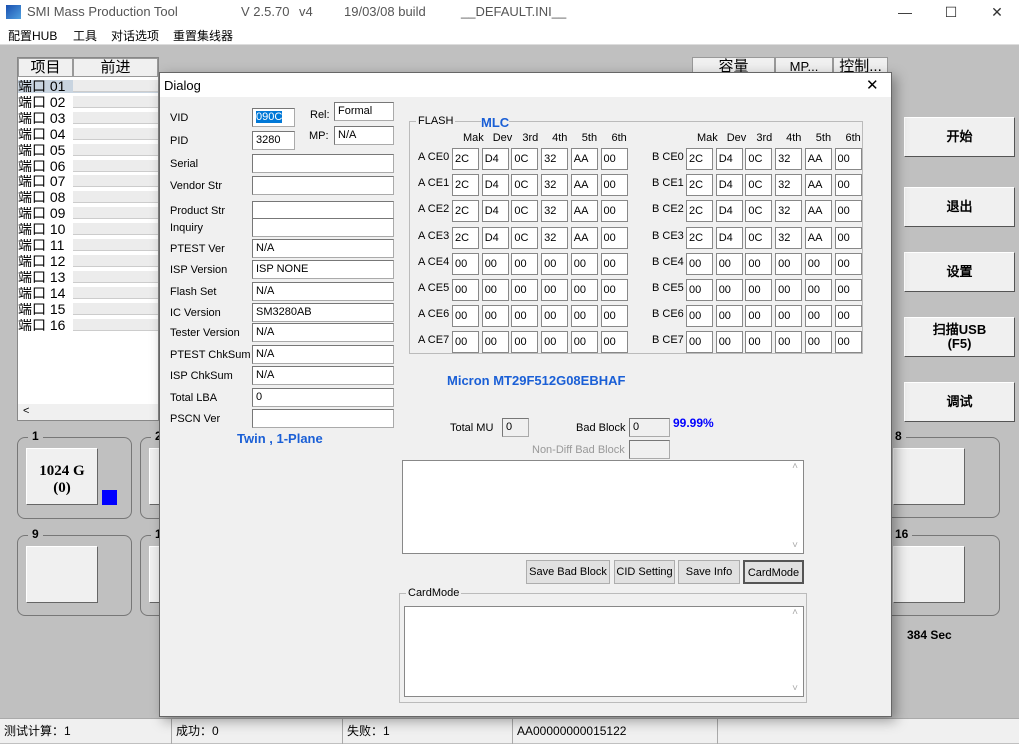 This screenshot has width=1019, height=744. What do you see at coordinates (135, 35) in the screenshot?
I see `menu-dialog-options: 对话选项` at bounding box center [135, 35].